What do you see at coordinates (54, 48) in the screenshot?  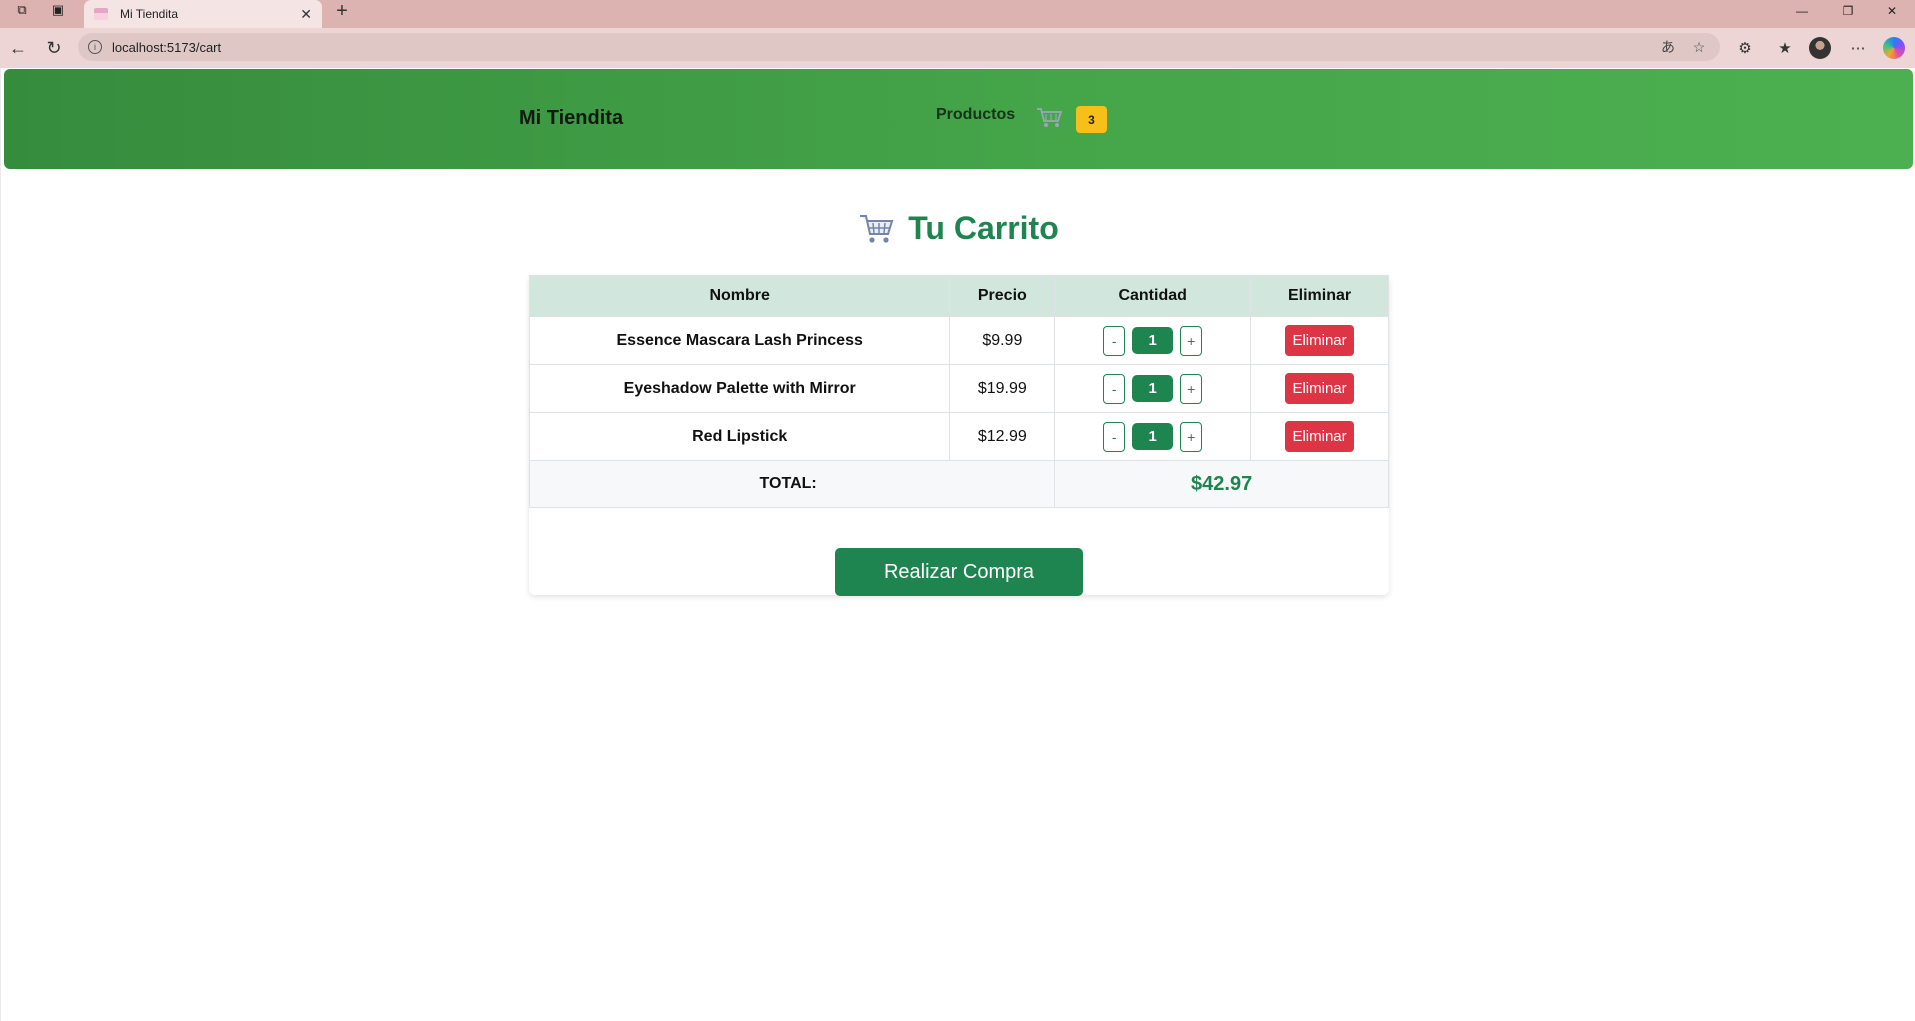 I see `refresh-icon: ↻` at bounding box center [54, 48].